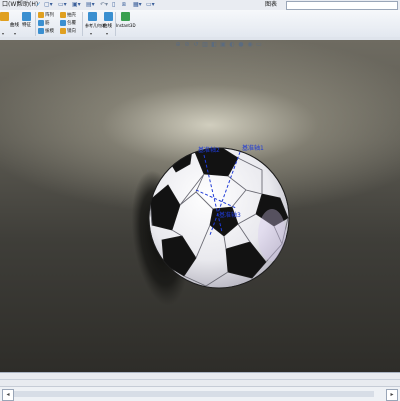 The height and width of the screenshot is (401, 400). What do you see at coordinates (253, 148) in the screenshot?
I see `reference-axis-1-label: 基准轴1` at bounding box center [253, 148].